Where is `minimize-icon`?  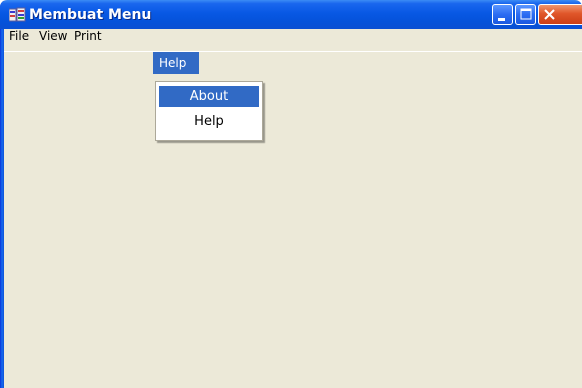
minimize-icon is located at coordinates (501, 19).